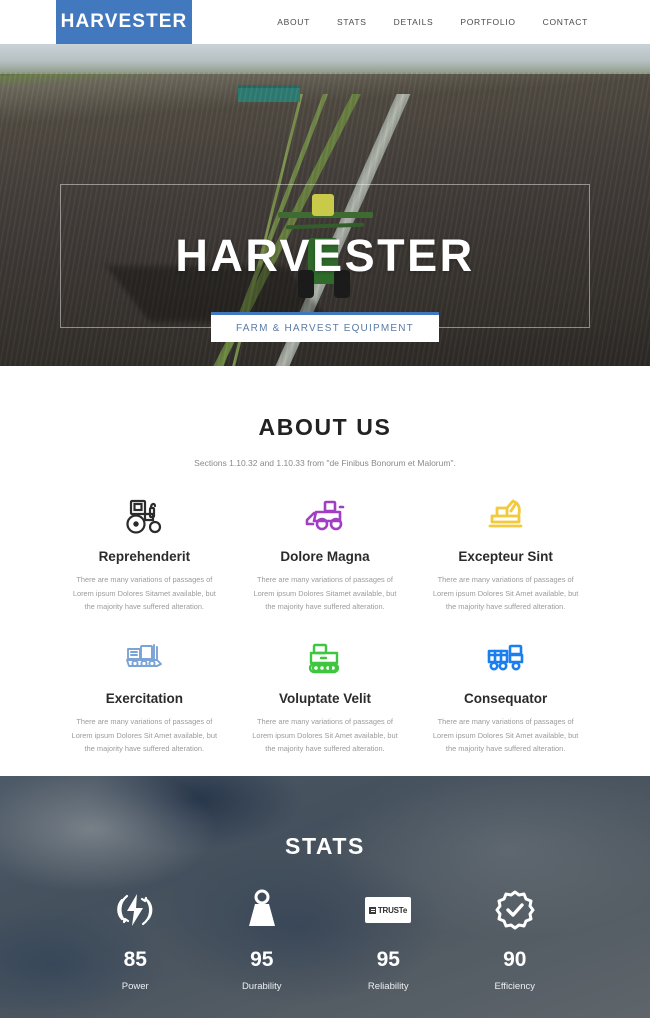  What do you see at coordinates (487, 22) in the screenshot?
I see `nav-link-portfolio: PORTFOLIO` at bounding box center [487, 22].